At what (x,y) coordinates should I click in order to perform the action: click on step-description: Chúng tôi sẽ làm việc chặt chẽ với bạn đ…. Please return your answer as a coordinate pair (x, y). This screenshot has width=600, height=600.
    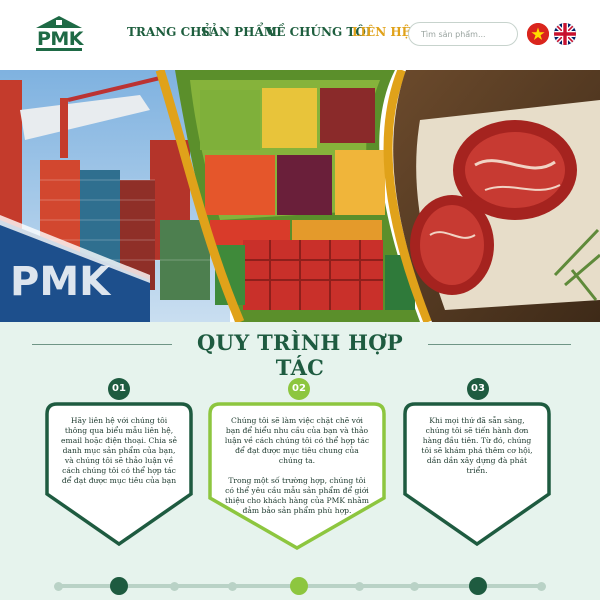
    Looking at the image, I should click on (297, 466).